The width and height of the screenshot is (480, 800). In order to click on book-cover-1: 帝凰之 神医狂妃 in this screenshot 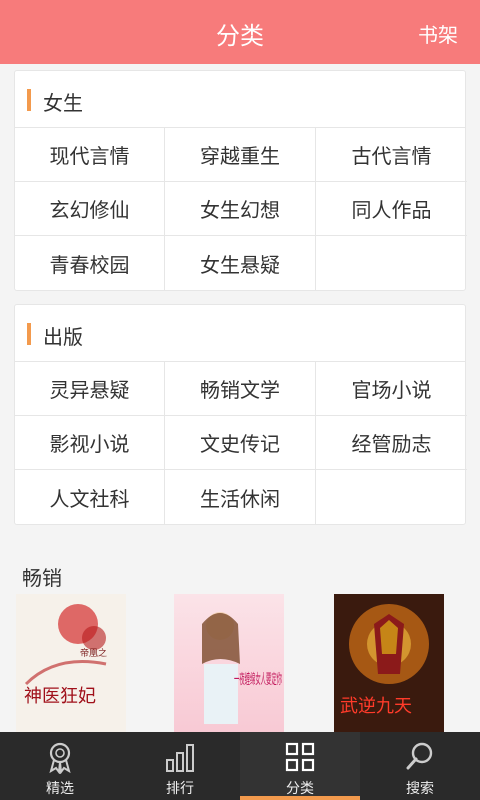, I will do `click(71, 663)`.